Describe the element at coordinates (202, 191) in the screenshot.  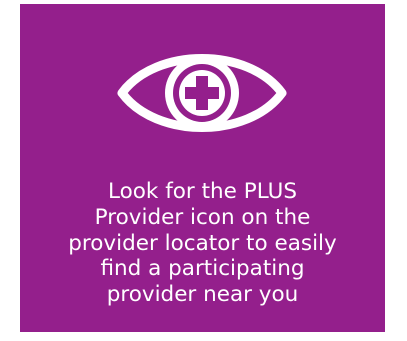
I see `caption-line-1: Look for the PLUS` at that location.